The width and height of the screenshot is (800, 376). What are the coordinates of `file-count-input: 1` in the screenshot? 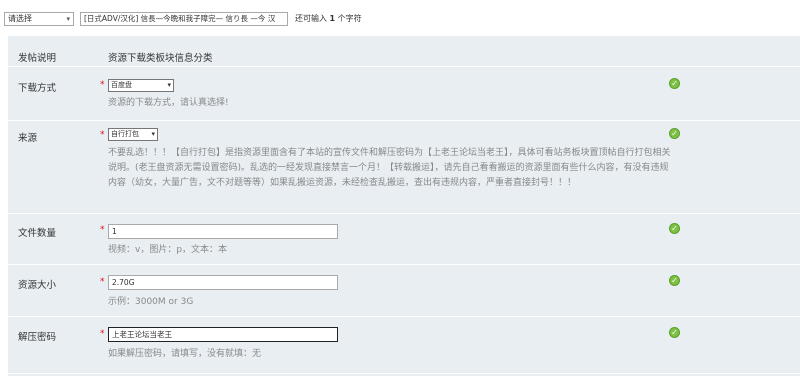 It's located at (223, 231).